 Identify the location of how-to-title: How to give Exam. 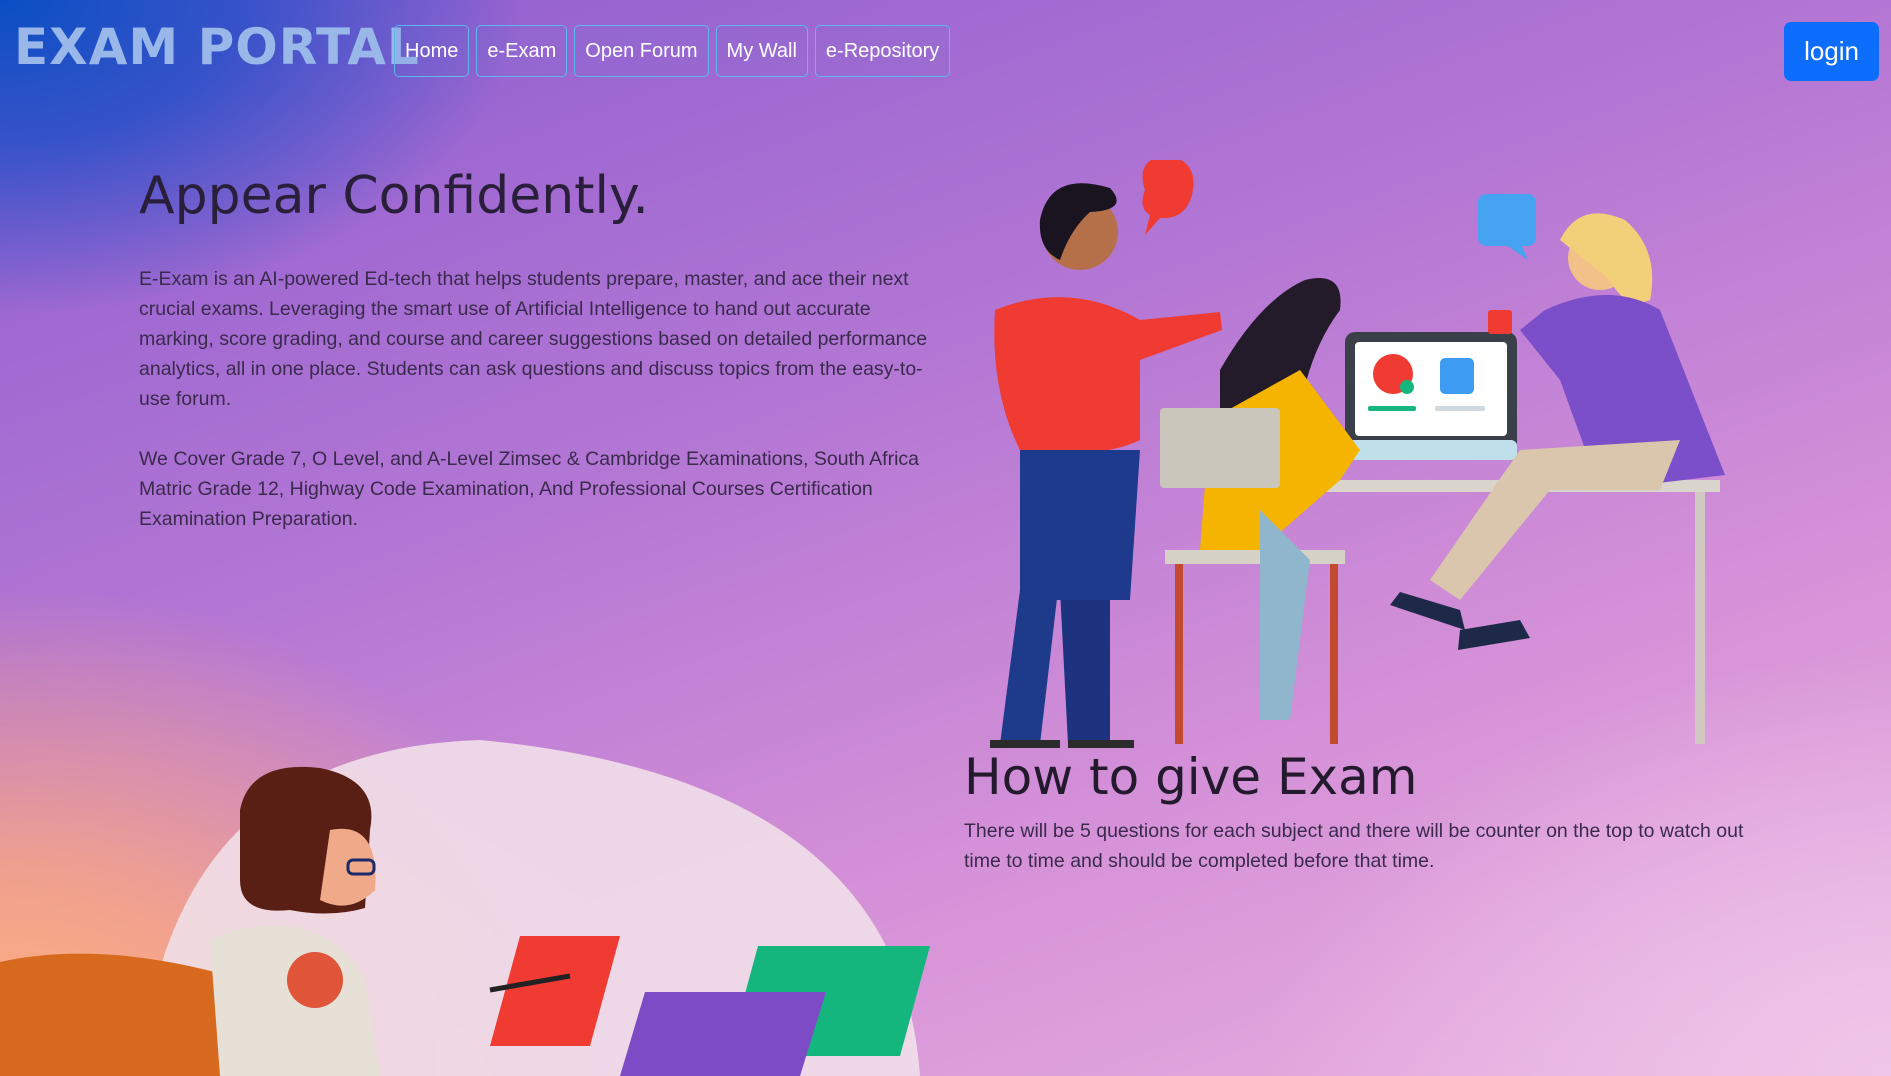
(1191, 777).